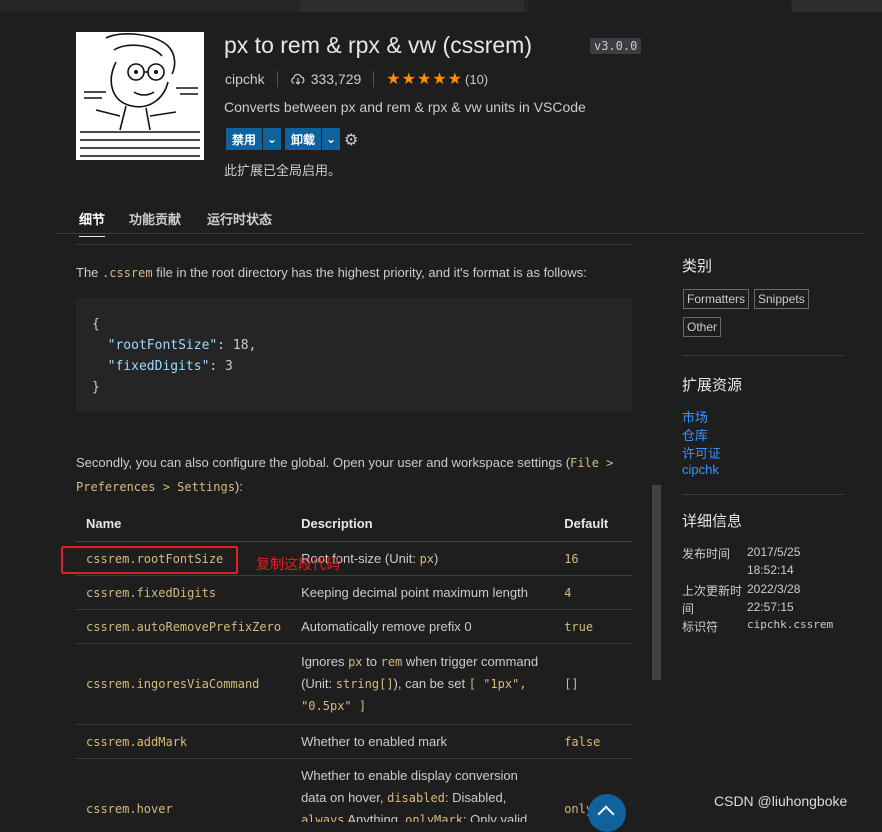 This screenshot has width=882, height=832. What do you see at coordinates (659, 6) in the screenshot?
I see `editor-tab-active` at bounding box center [659, 6].